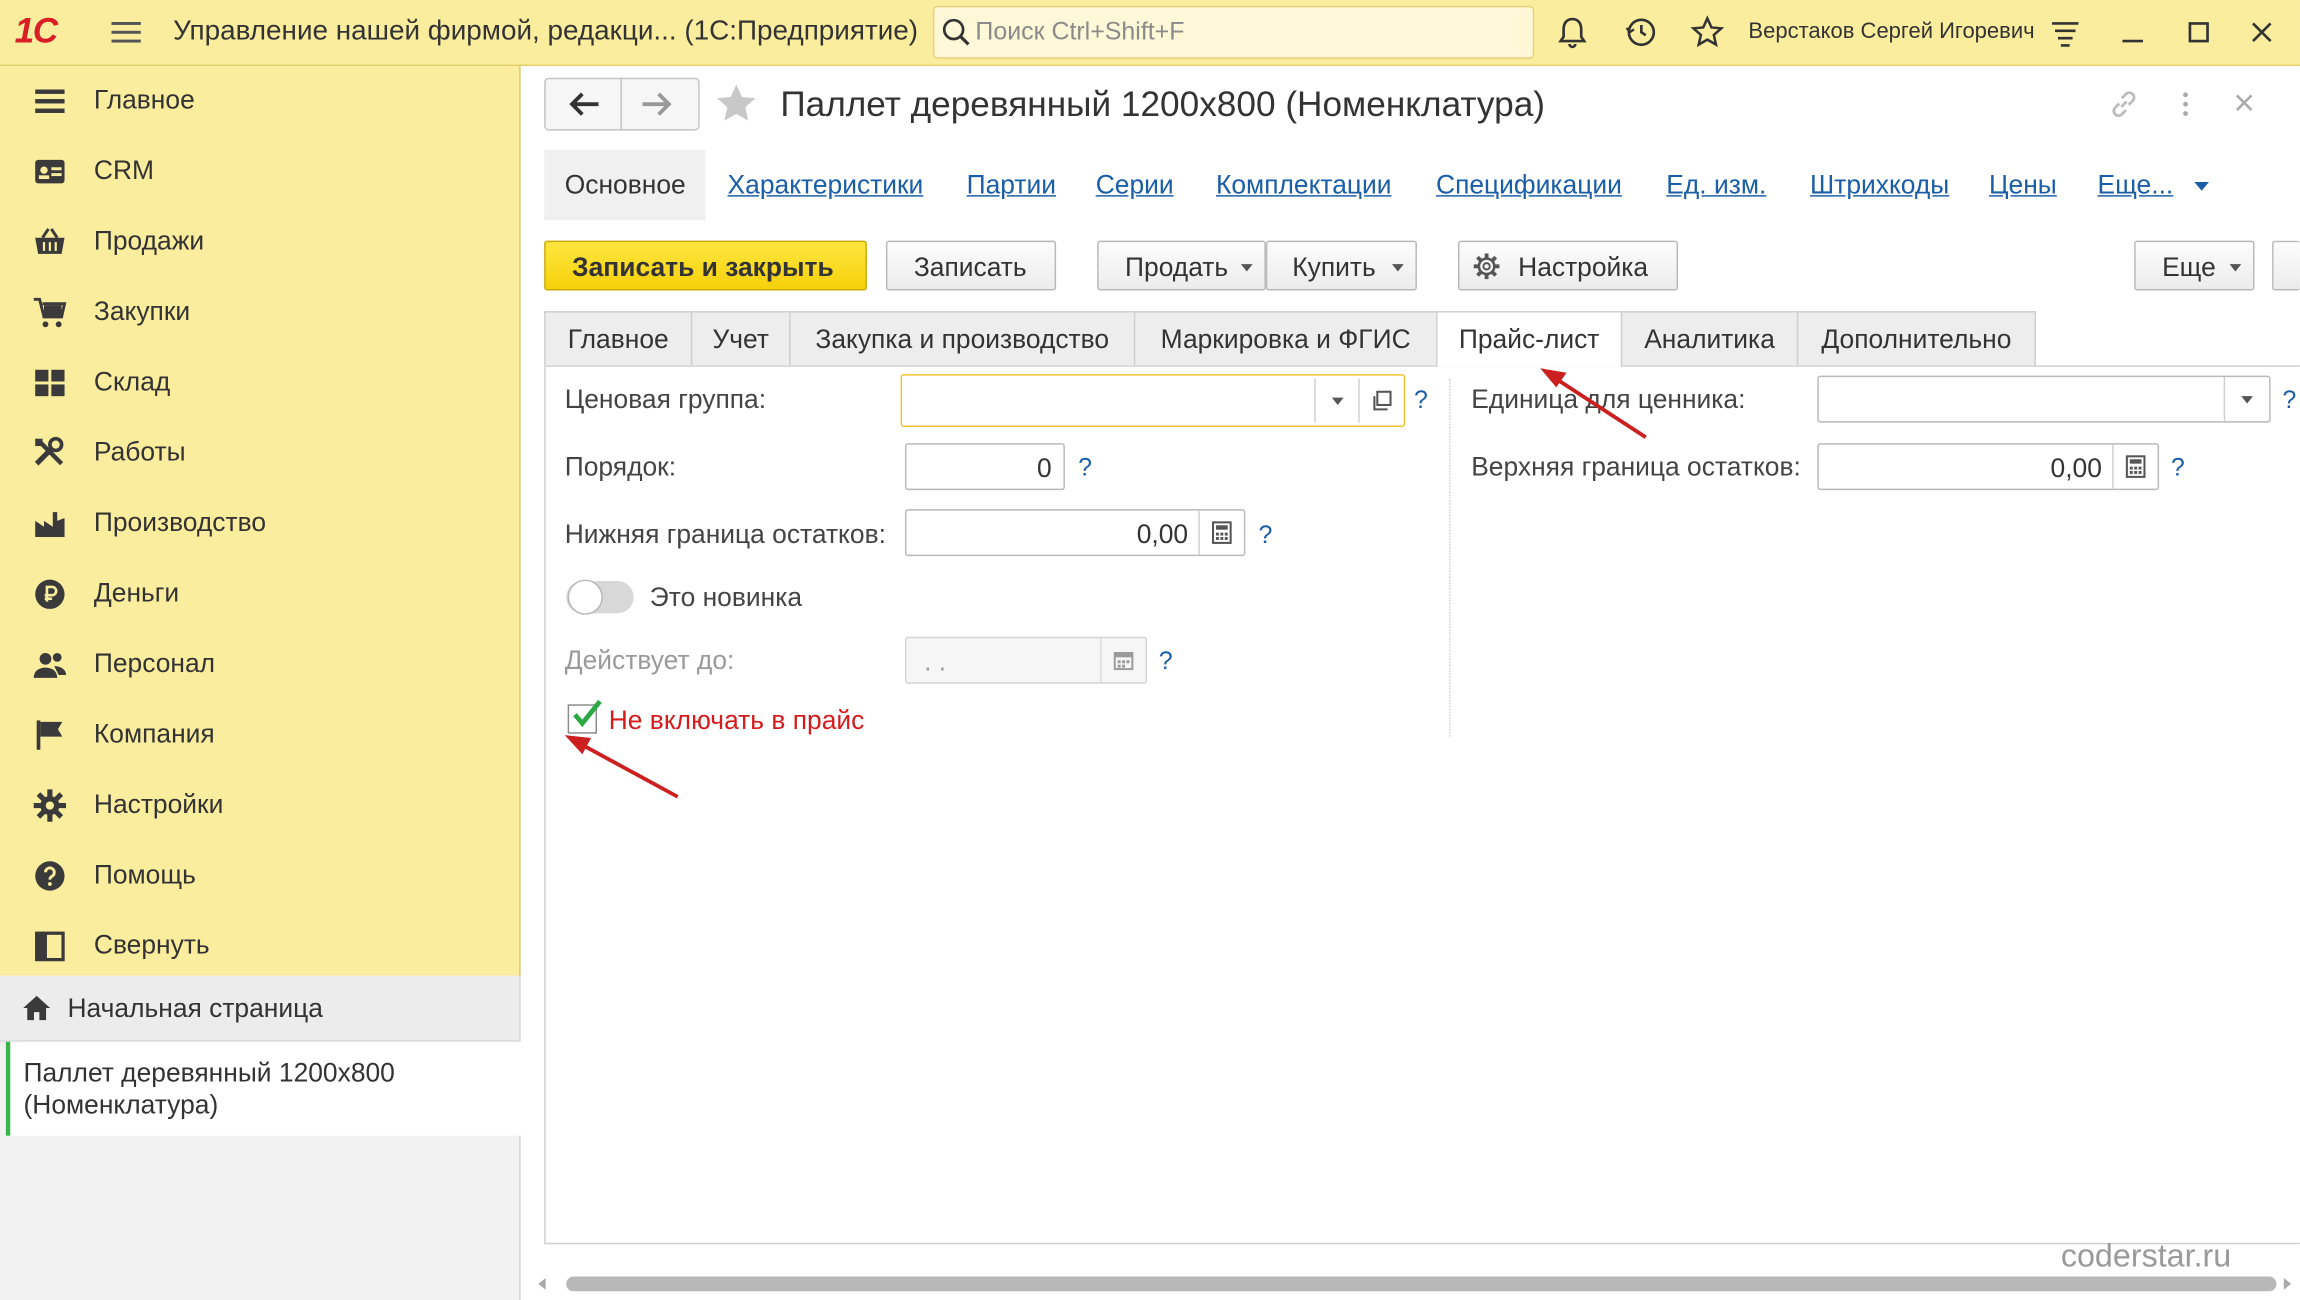 The image size is (2300, 1300). Describe the element at coordinates (195, 1008) in the screenshot. I see `home-page-label: Начальная страница` at that location.